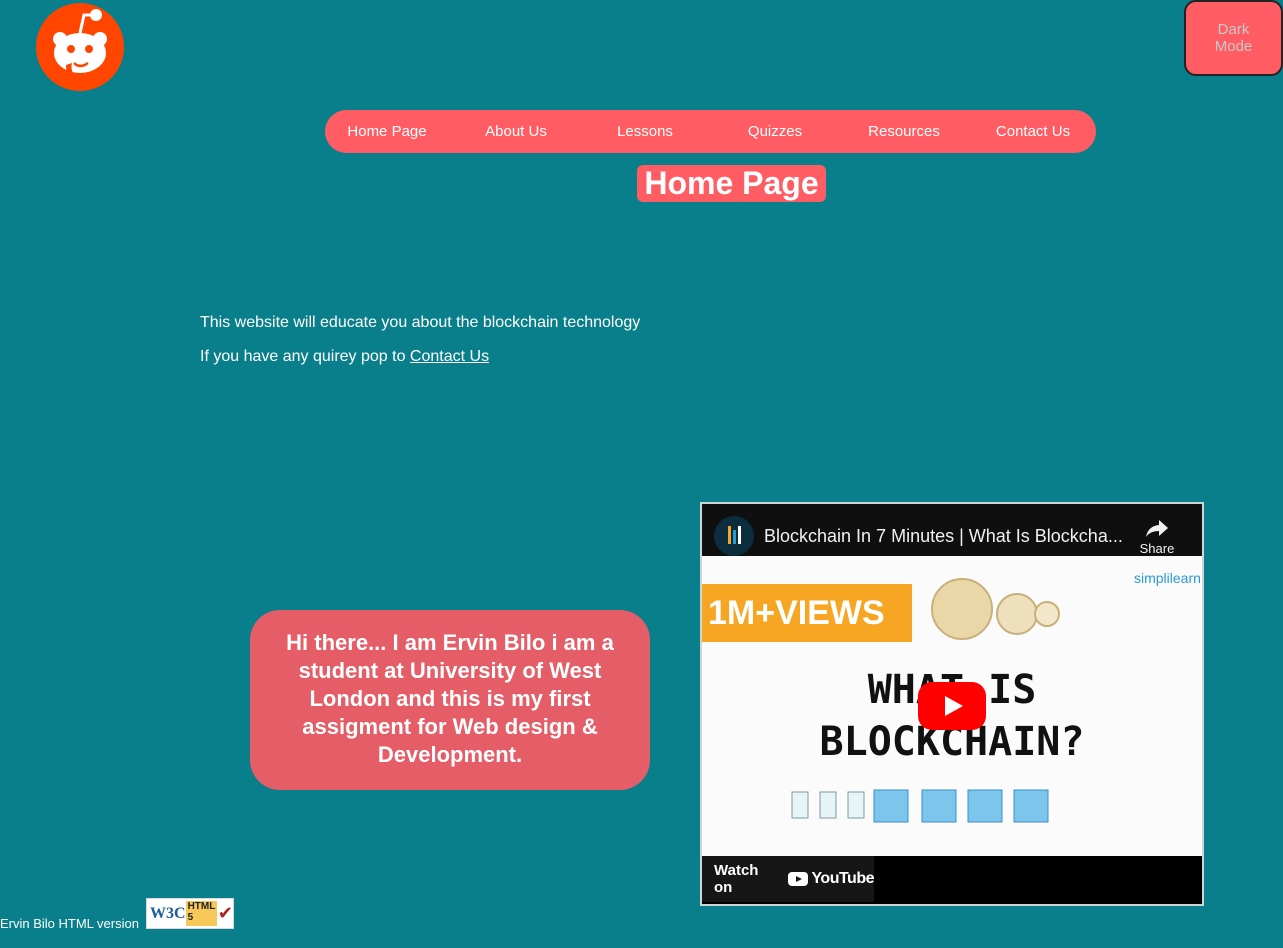 This screenshot has width=1283, height=948. Describe the element at coordinates (807, 613) in the screenshot. I see `views-banner: 1M+VIEWS` at that location.